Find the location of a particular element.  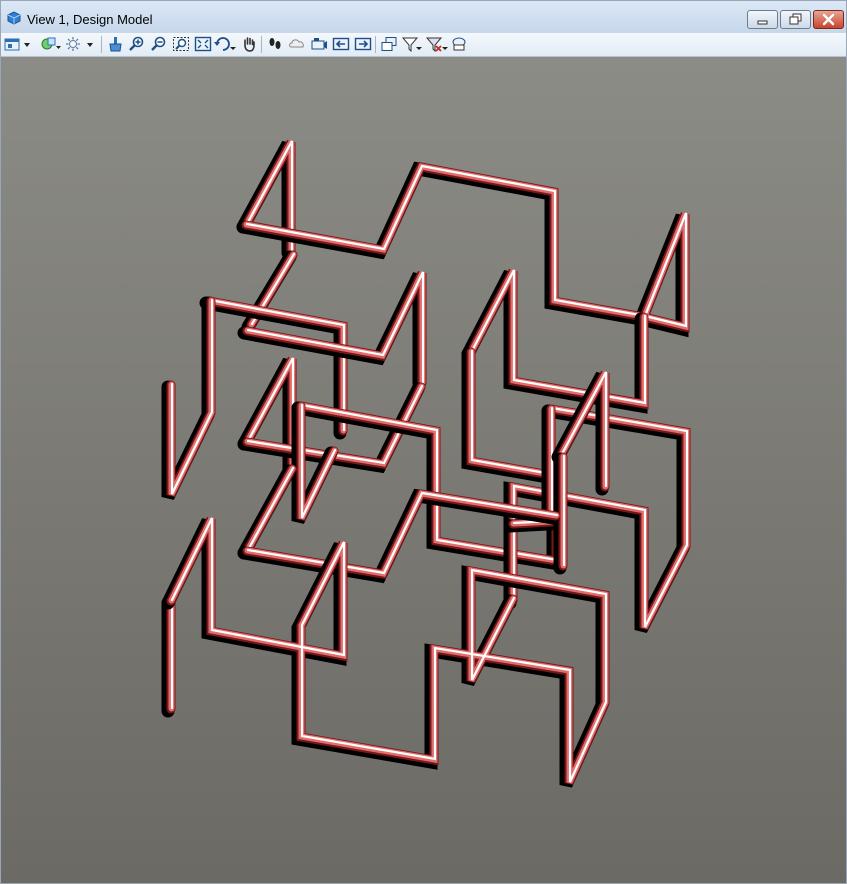

lighting-button is located at coordinates (80, 44).